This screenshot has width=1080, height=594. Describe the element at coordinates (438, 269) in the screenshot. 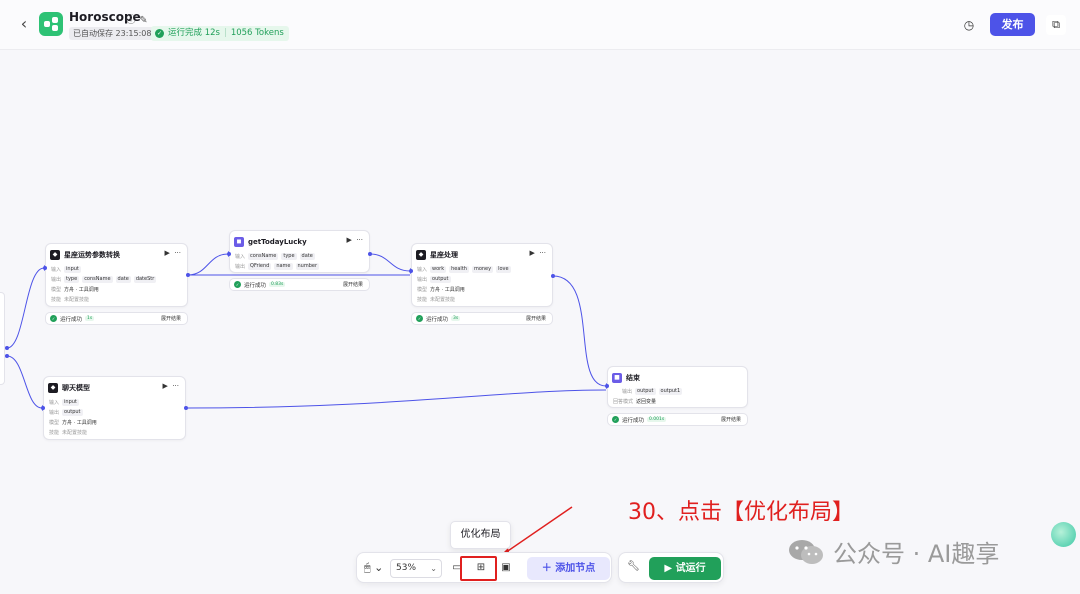

I see `var-tag: work` at that location.